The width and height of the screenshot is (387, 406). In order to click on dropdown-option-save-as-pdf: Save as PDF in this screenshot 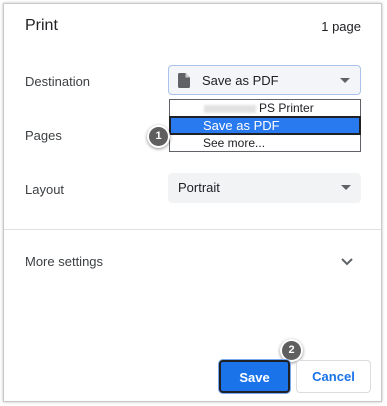, I will do `click(265, 125)`.